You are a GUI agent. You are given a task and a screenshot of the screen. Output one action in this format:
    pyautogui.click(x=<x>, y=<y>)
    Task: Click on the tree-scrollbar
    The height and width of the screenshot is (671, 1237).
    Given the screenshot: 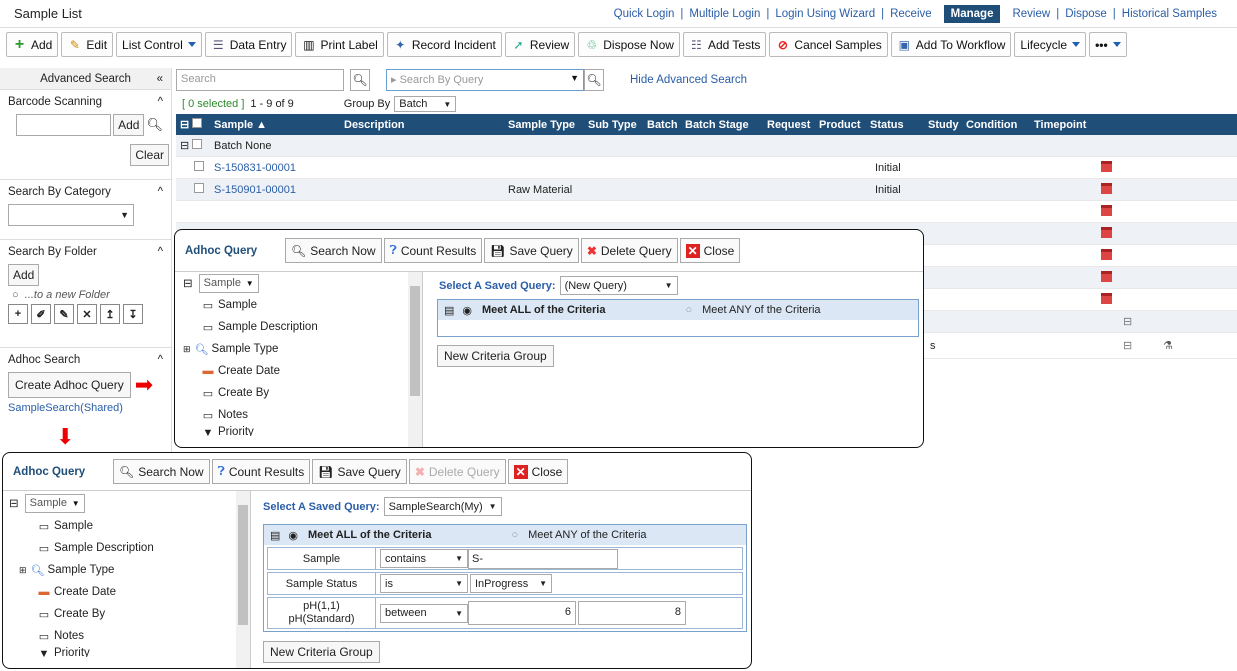 What is the action you would take?
    pyautogui.click(x=415, y=359)
    